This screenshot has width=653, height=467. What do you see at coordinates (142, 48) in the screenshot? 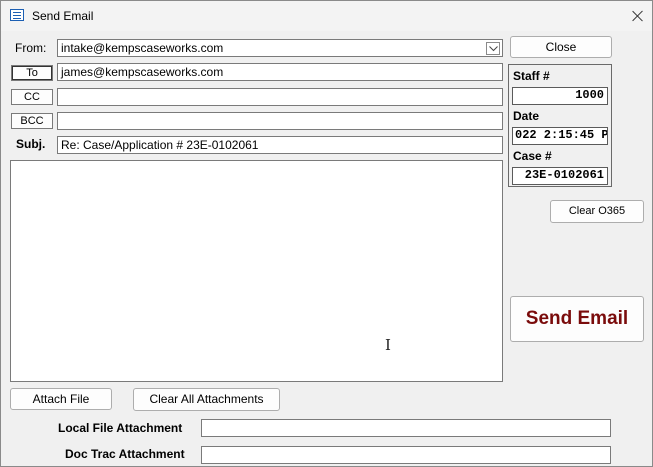
I see `from-value: intake@kempscaseworks.com` at bounding box center [142, 48].